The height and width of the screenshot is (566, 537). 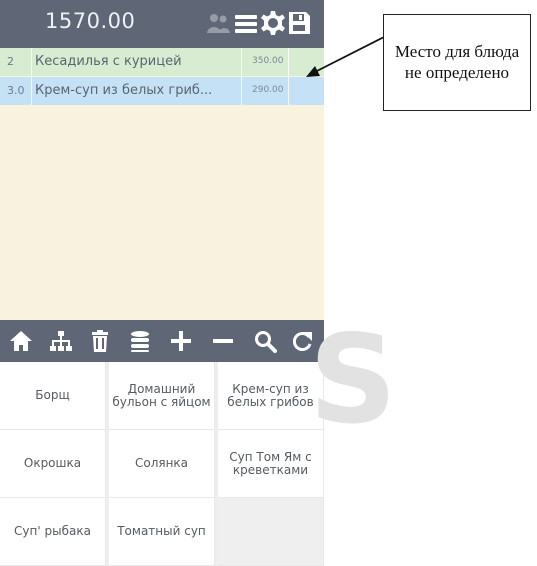 I want to click on menu-item-solyanka: Солянка, so click(x=162, y=464).